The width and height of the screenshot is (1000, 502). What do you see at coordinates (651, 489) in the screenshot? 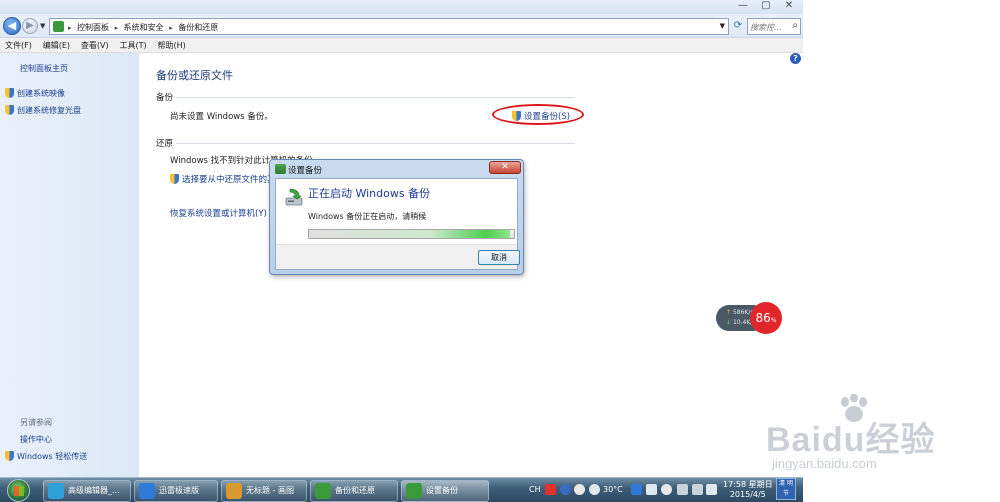
I see `safety-icon` at bounding box center [651, 489].